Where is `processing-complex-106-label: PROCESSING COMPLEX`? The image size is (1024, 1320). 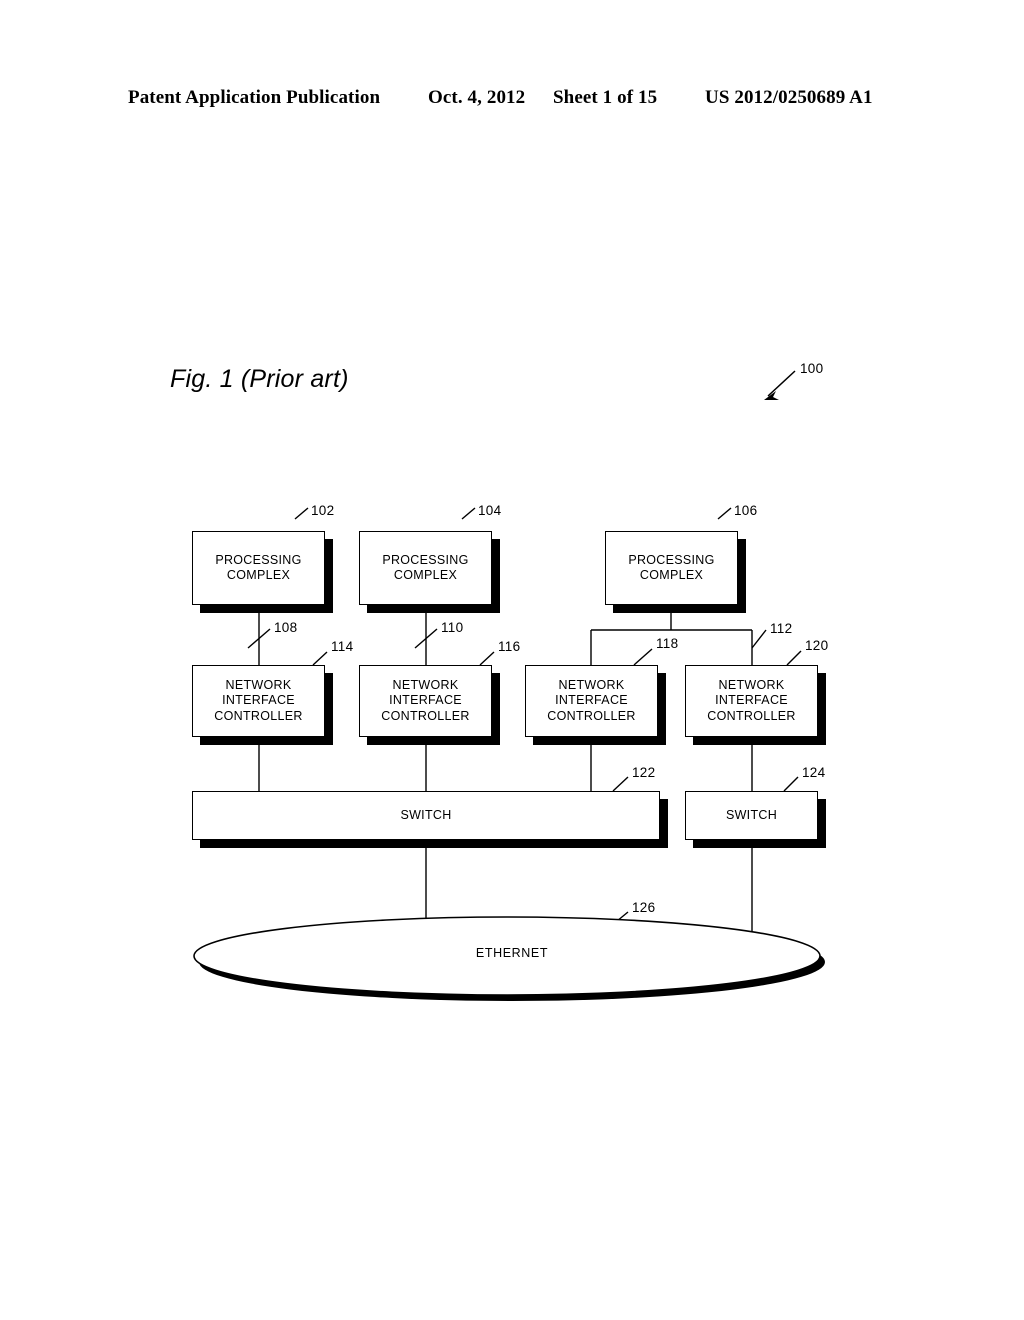 processing-complex-106-label: PROCESSING COMPLEX is located at coordinates (671, 567).